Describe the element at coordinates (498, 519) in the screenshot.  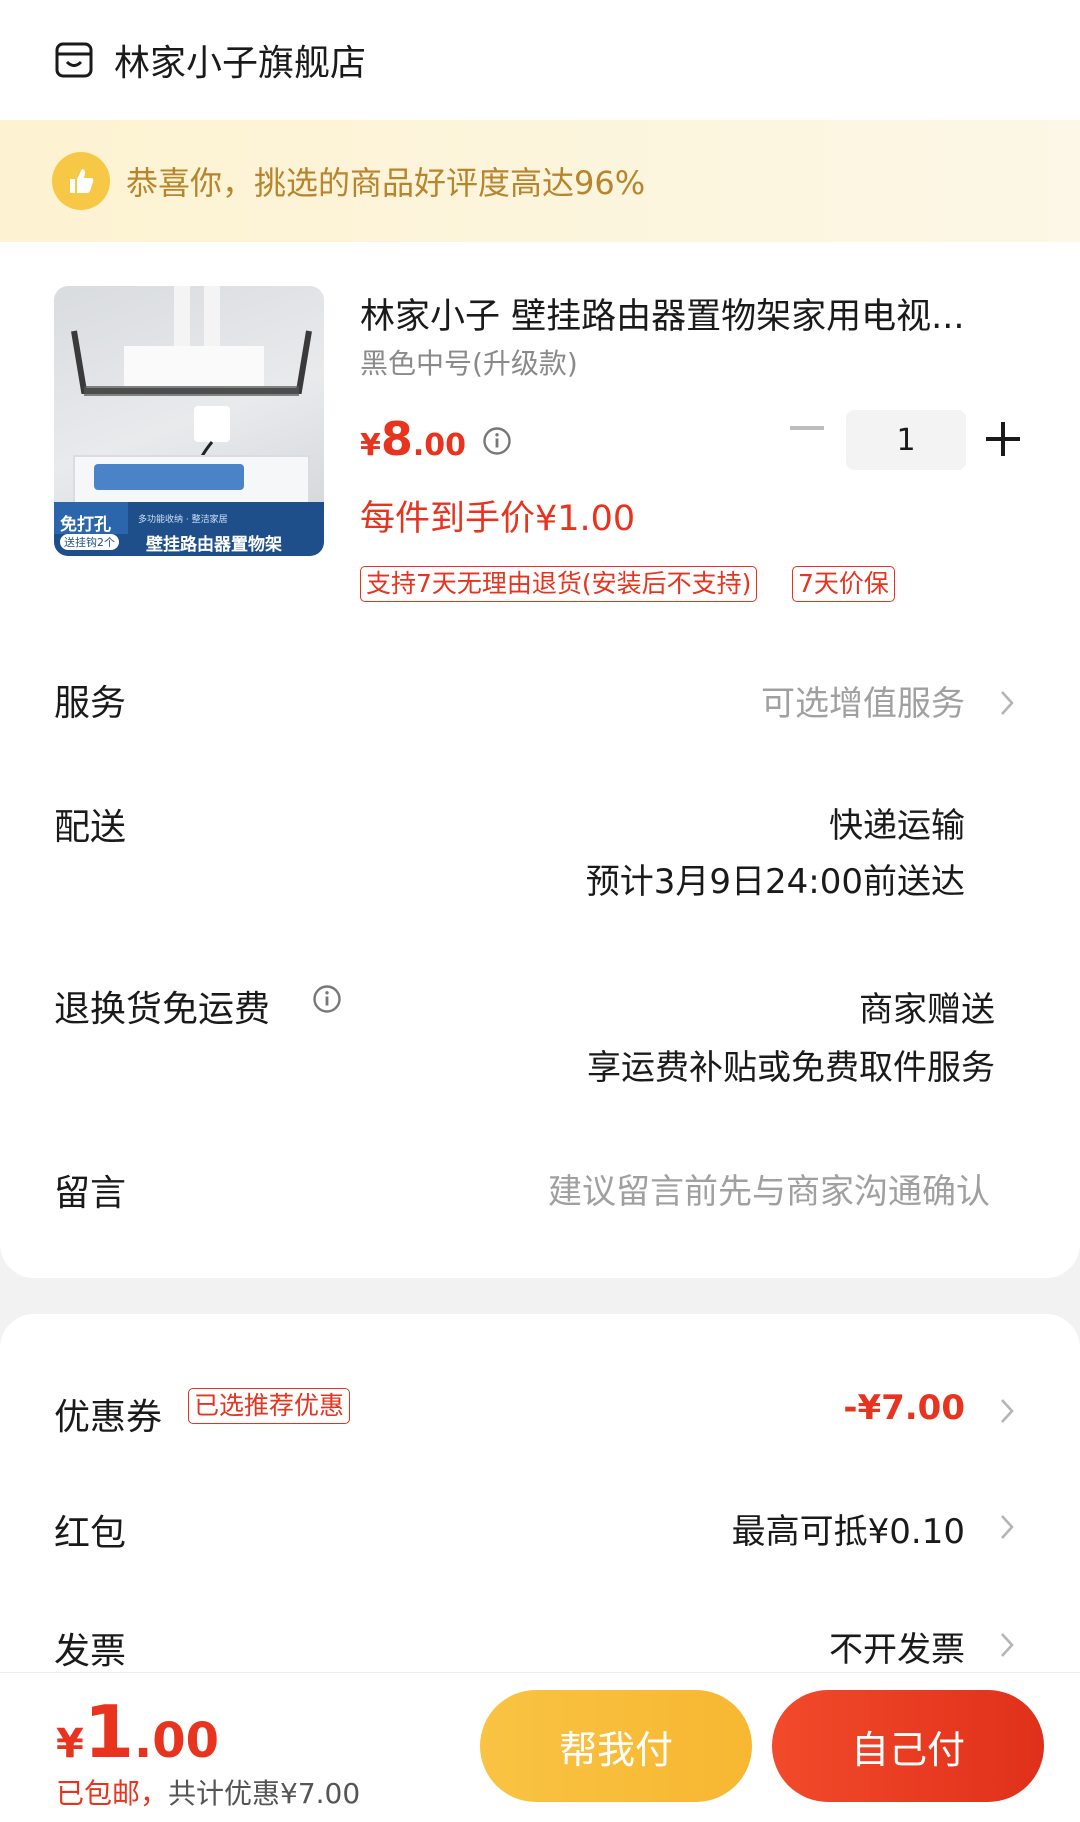
I see `unit-price: 每件到手价¥1.00` at that location.